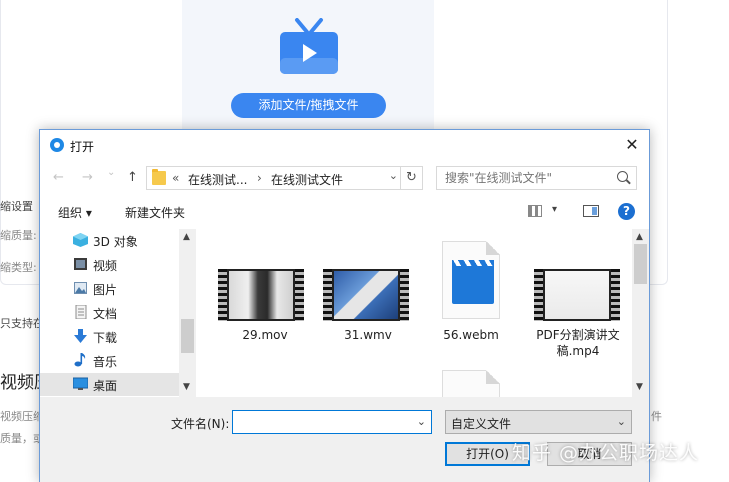 The height and width of the screenshot is (482, 729). Describe the element at coordinates (265, 335) in the screenshot. I see `file-name: 29.mov` at that location.